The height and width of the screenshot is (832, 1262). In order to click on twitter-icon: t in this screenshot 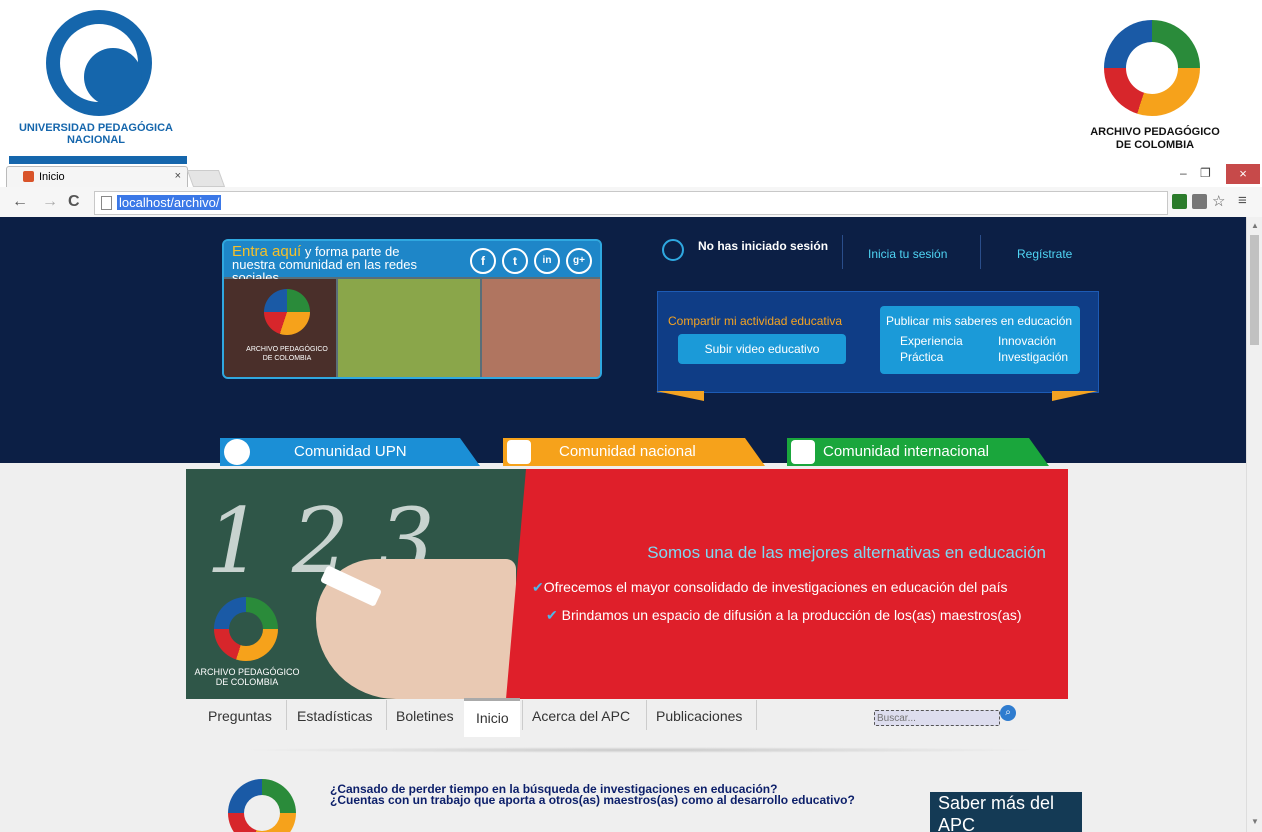, I will do `click(515, 261)`.